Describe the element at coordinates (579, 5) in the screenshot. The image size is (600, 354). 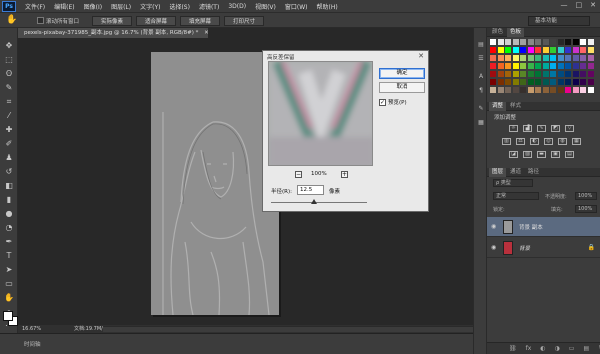
I see `maximize-button: □` at that location.